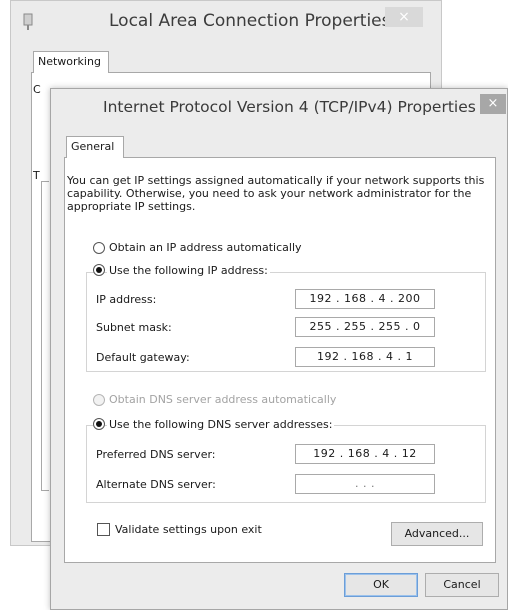 The width and height of the screenshot is (508, 610). What do you see at coordinates (36, 175) in the screenshot?
I see `back-window-text-fragment: T` at bounding box center [36, 175].